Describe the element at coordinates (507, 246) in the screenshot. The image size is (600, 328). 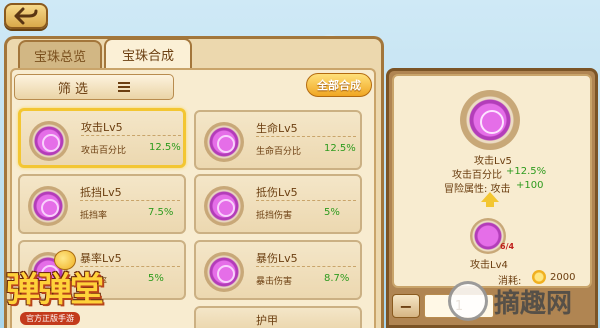
I see `source-gem-count: 6/4` at that location.